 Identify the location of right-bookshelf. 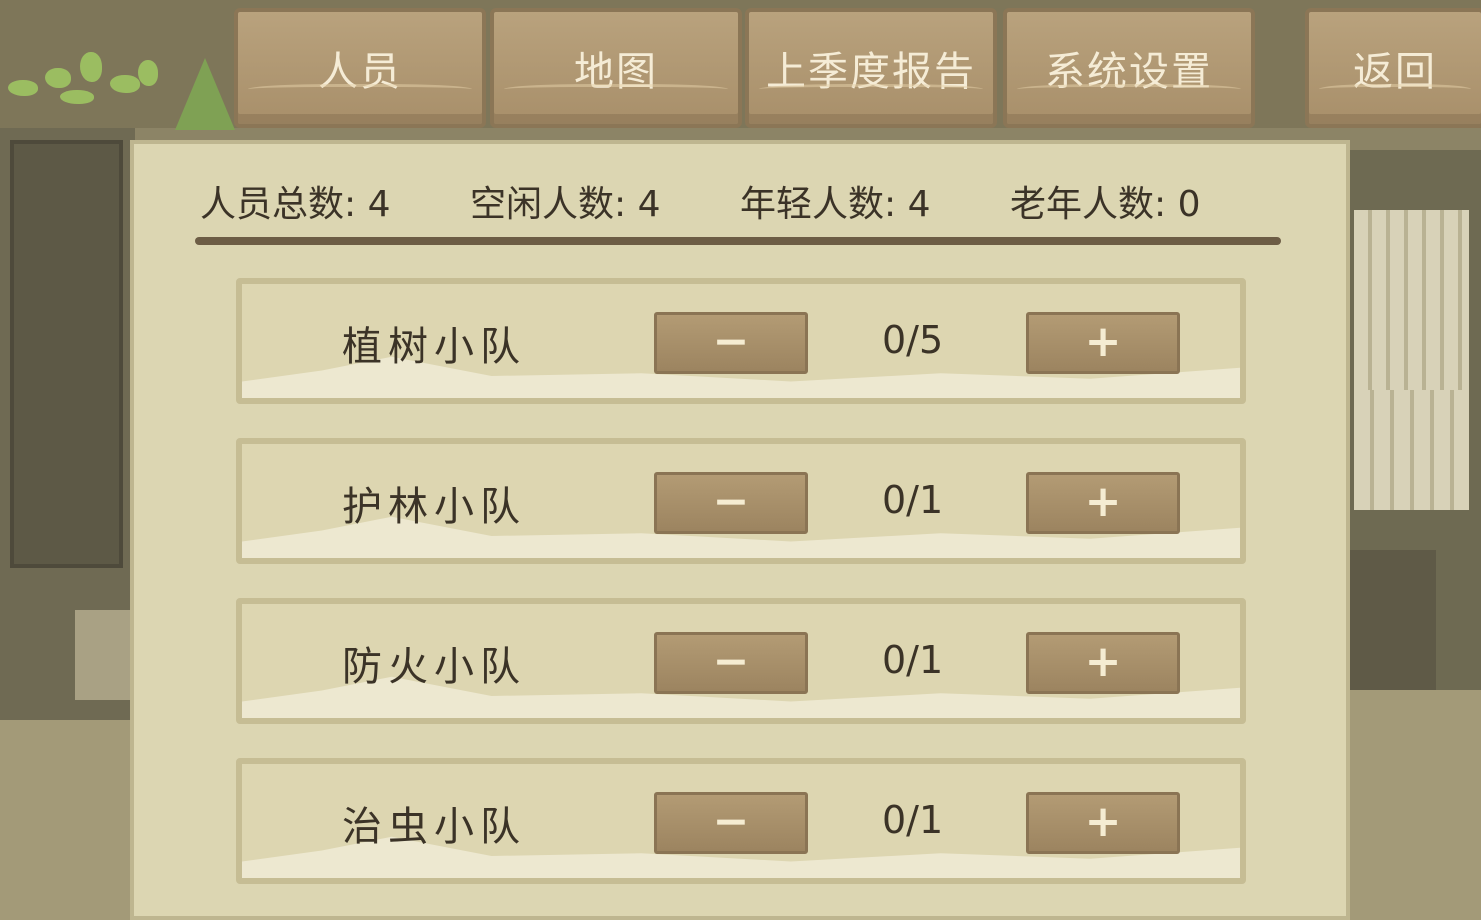
(1413, 420).